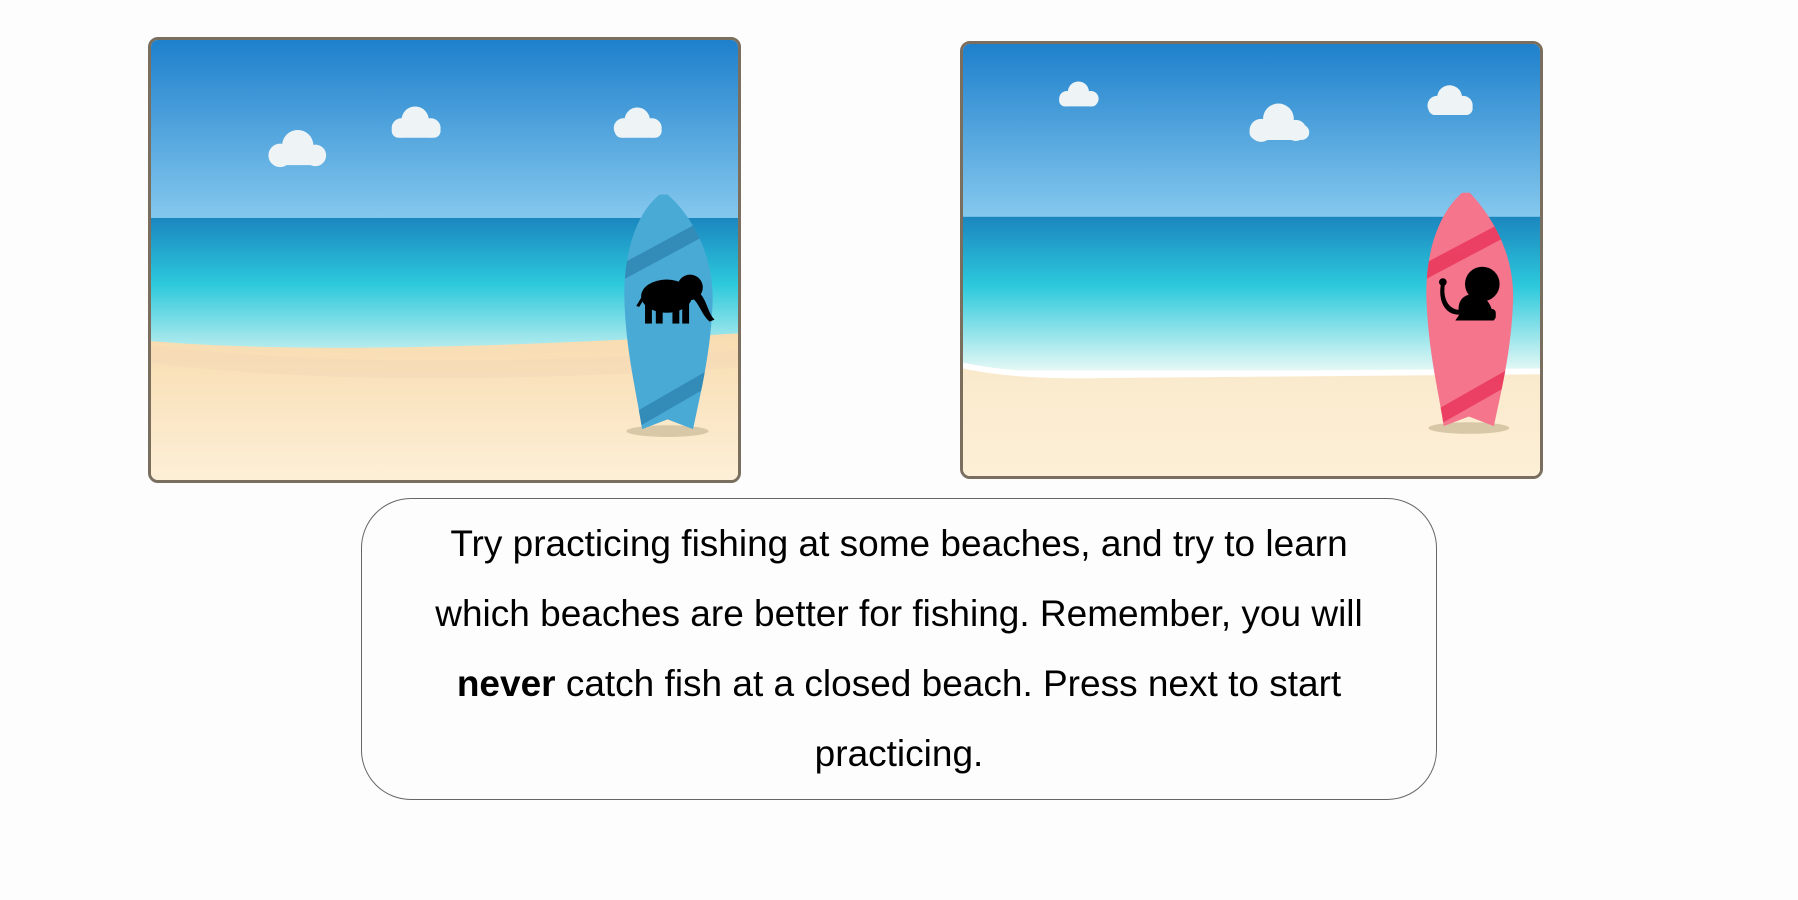 This screenshot has height=900, width=1798. Describe the element at coordinates (506, 683) in the screenshot. I see `instruction-emphasis: never` at that location.